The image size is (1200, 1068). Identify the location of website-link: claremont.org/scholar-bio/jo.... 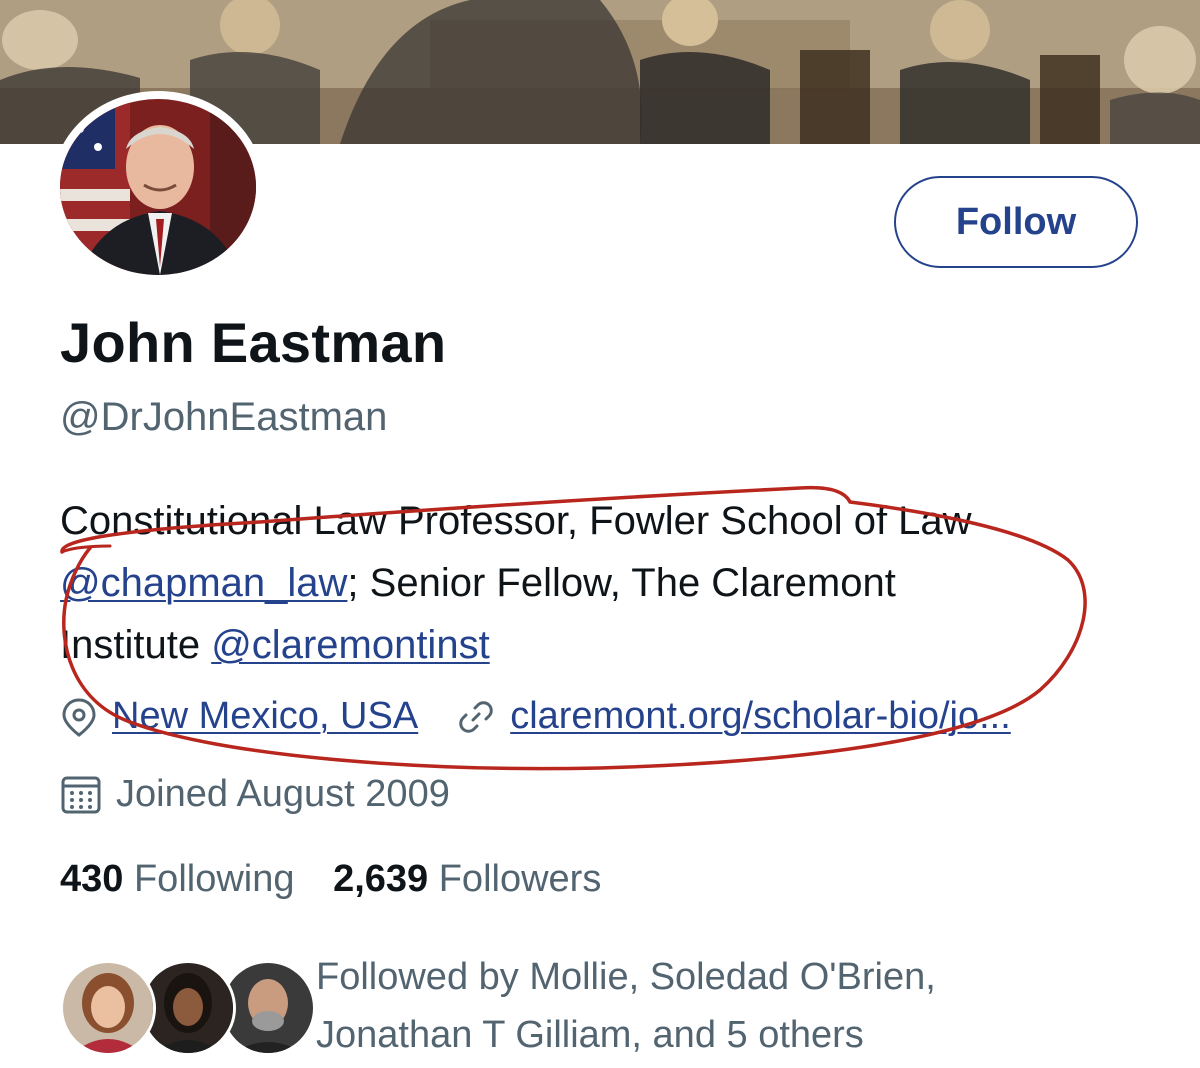
(760, 716).